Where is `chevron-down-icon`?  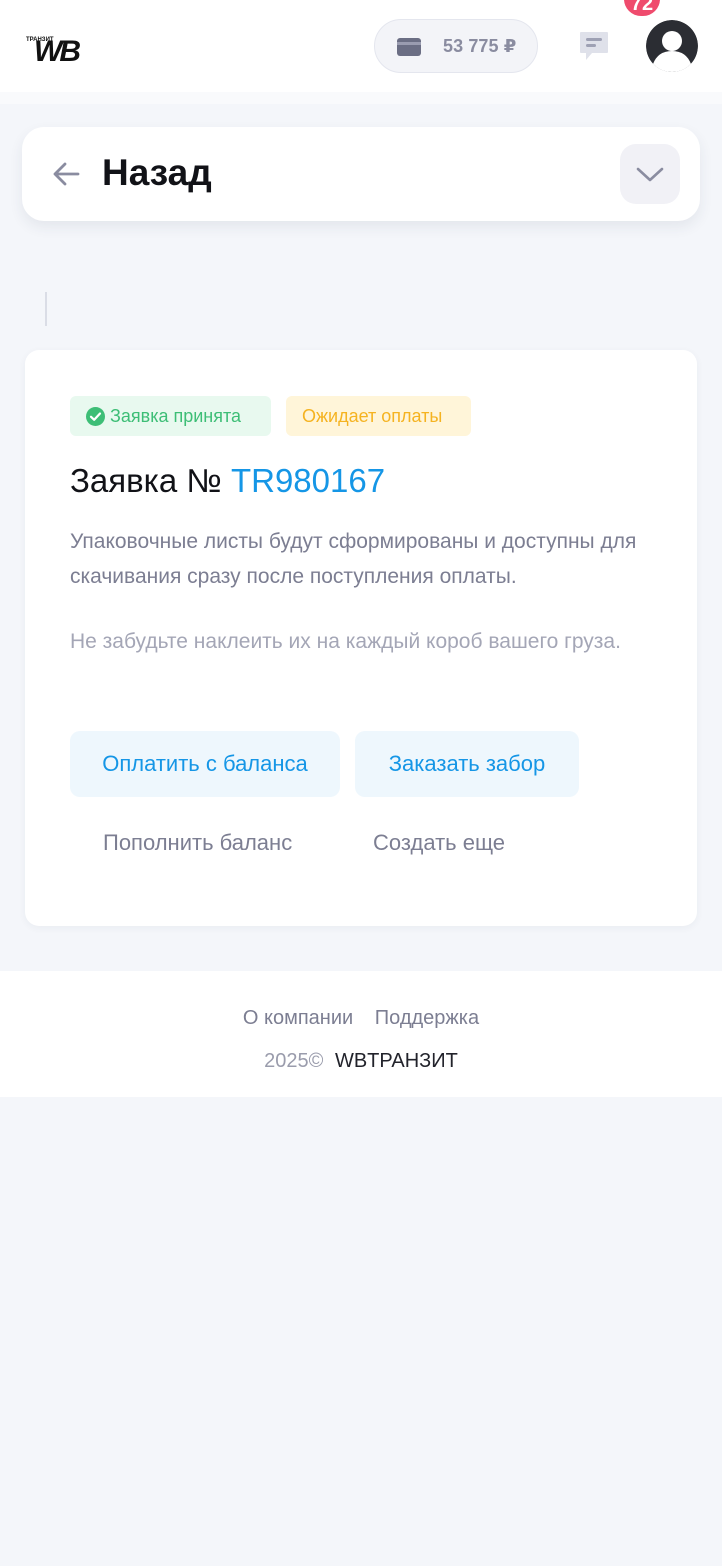 chevron-down-icon is located at coordinates (650, 174).